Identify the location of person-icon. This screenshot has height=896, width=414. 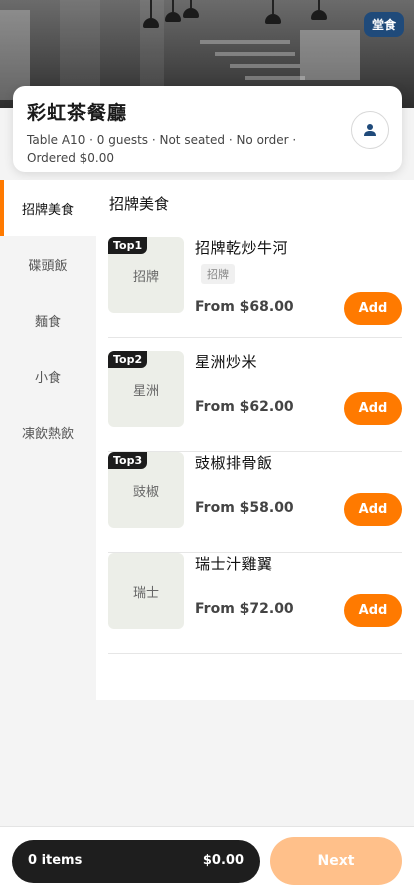
(370, 130).